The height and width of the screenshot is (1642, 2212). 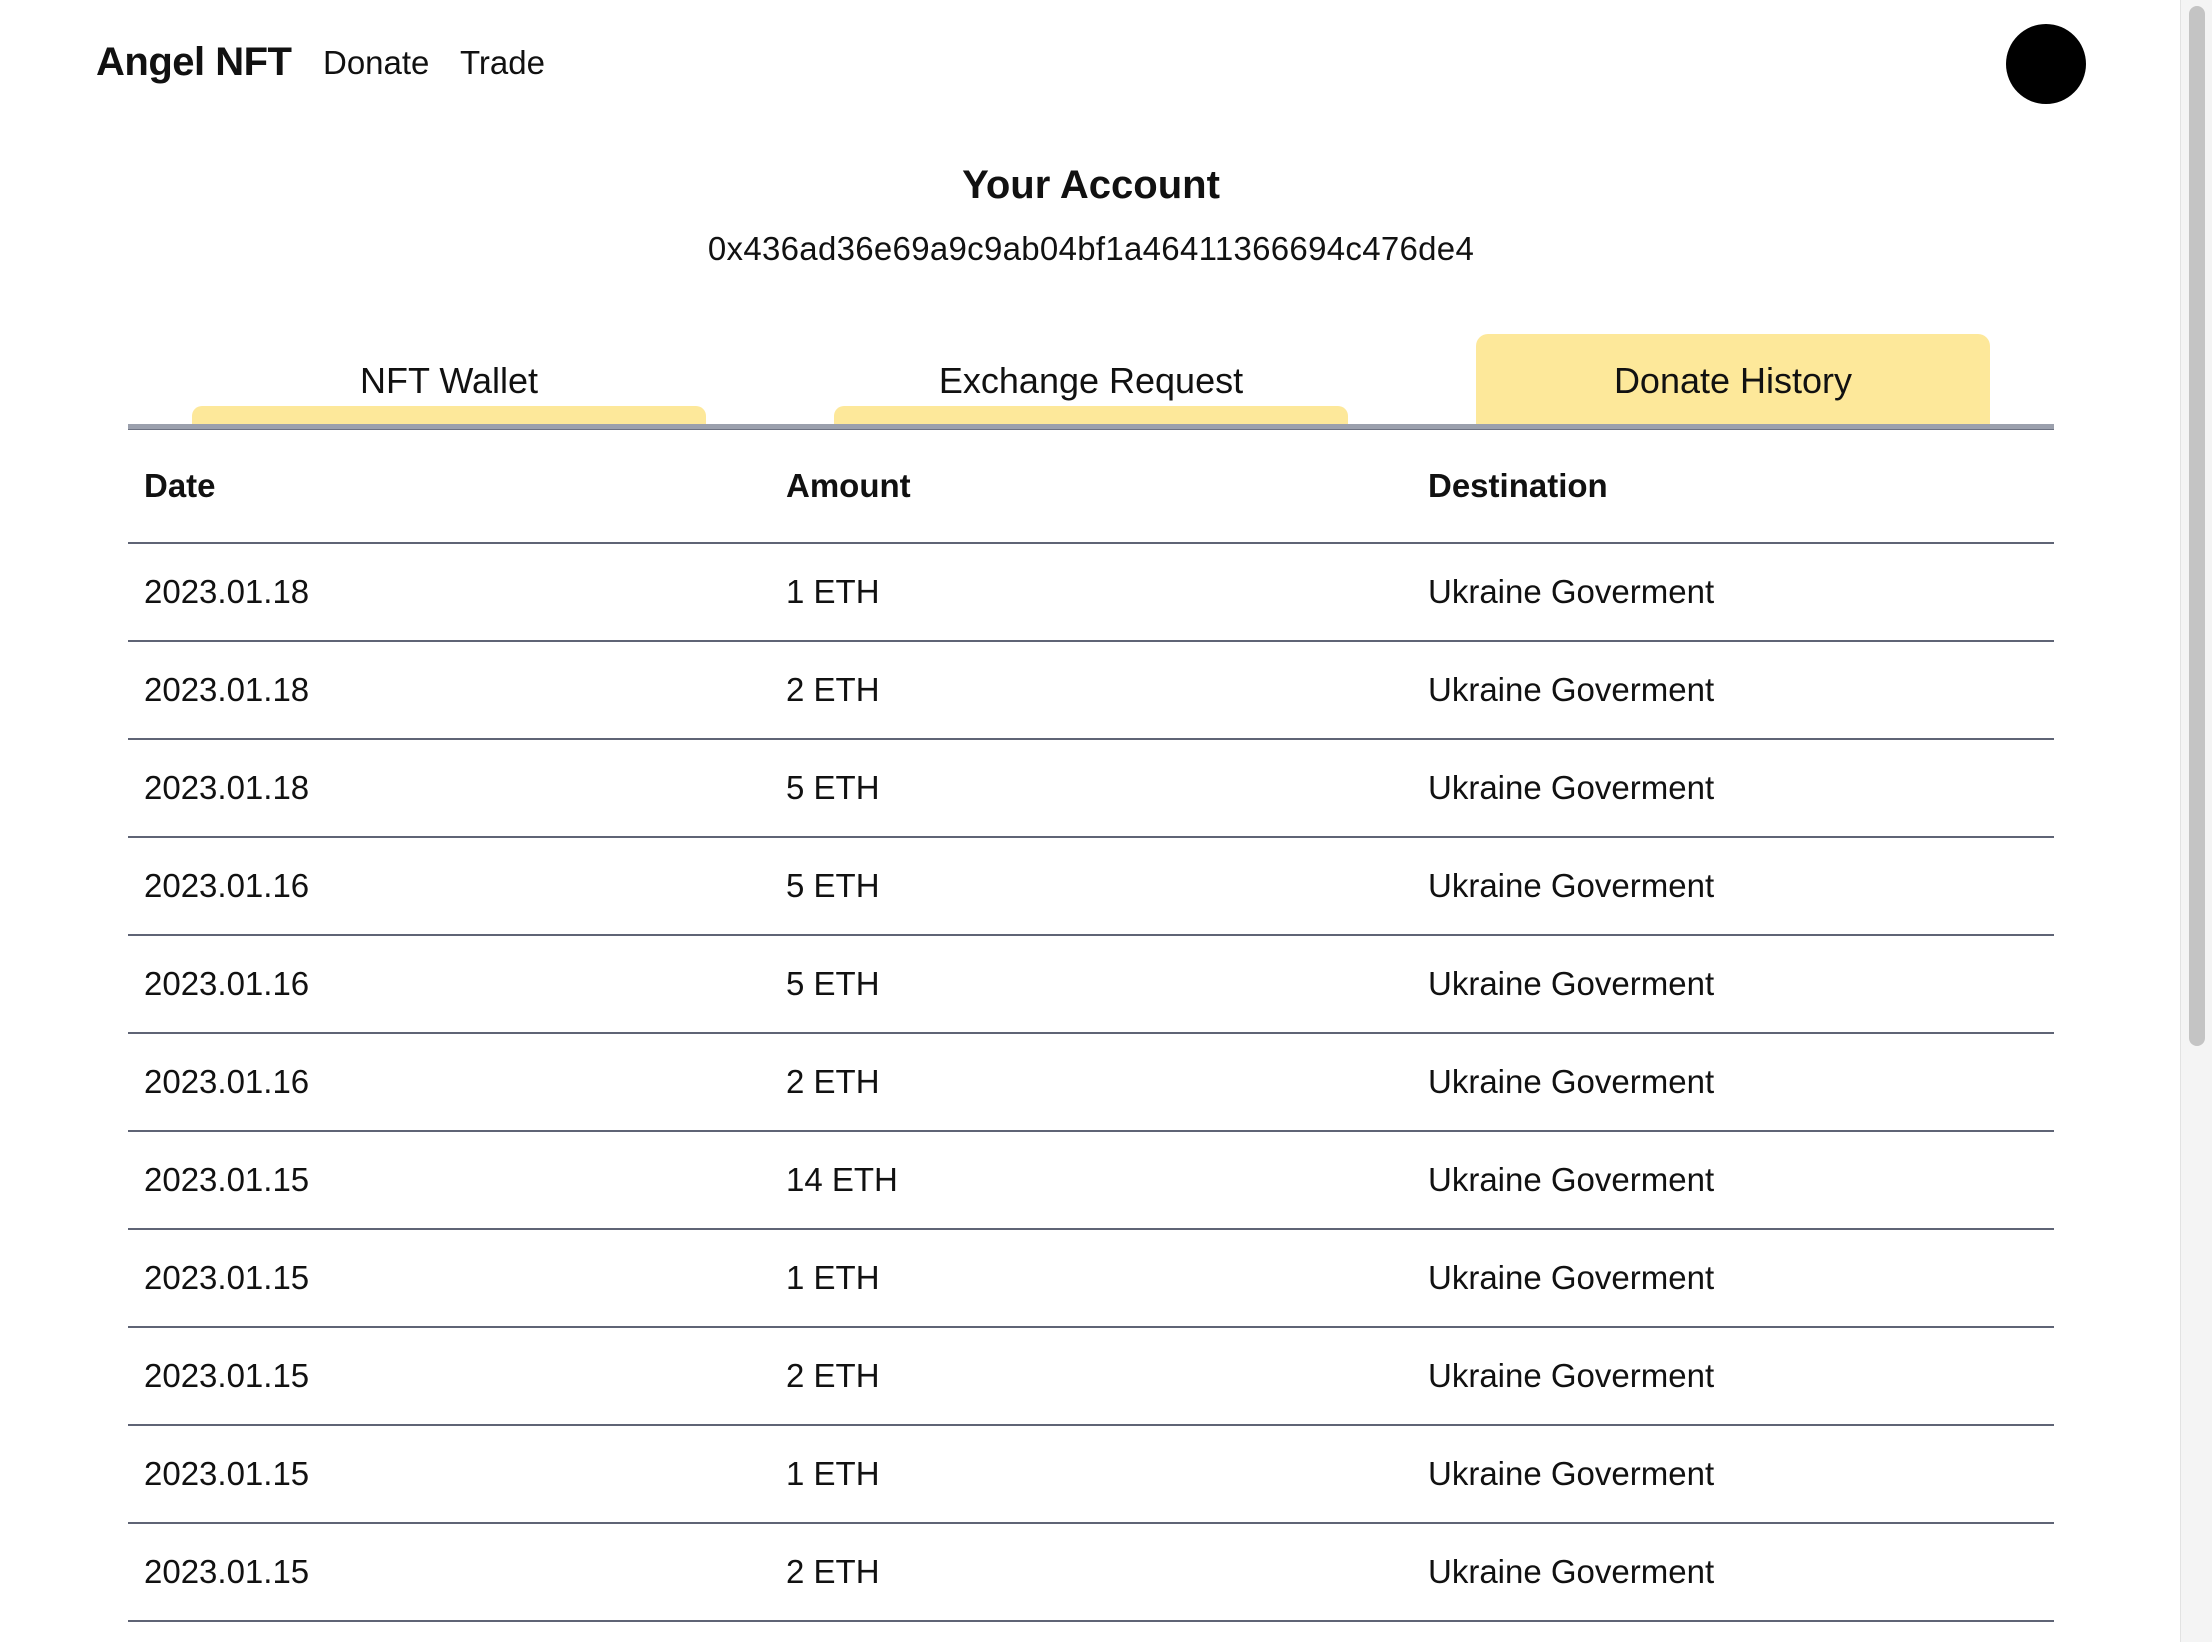 I want to click on table-row: 2023.01.18 5 ETH Ukraine Goverment, so click(x=1091, y=789).